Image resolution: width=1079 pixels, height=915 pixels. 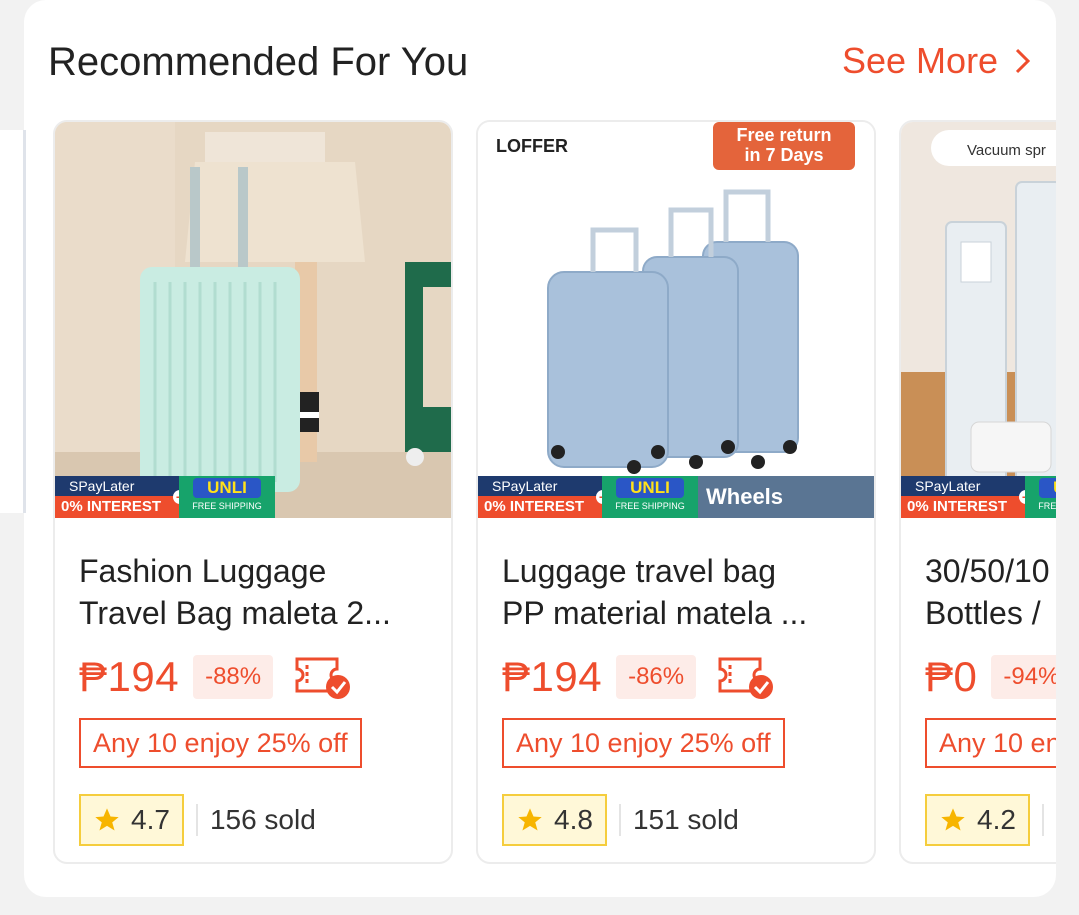 I want to click on rating-badge: 4.2, so click(x=977, y=820).